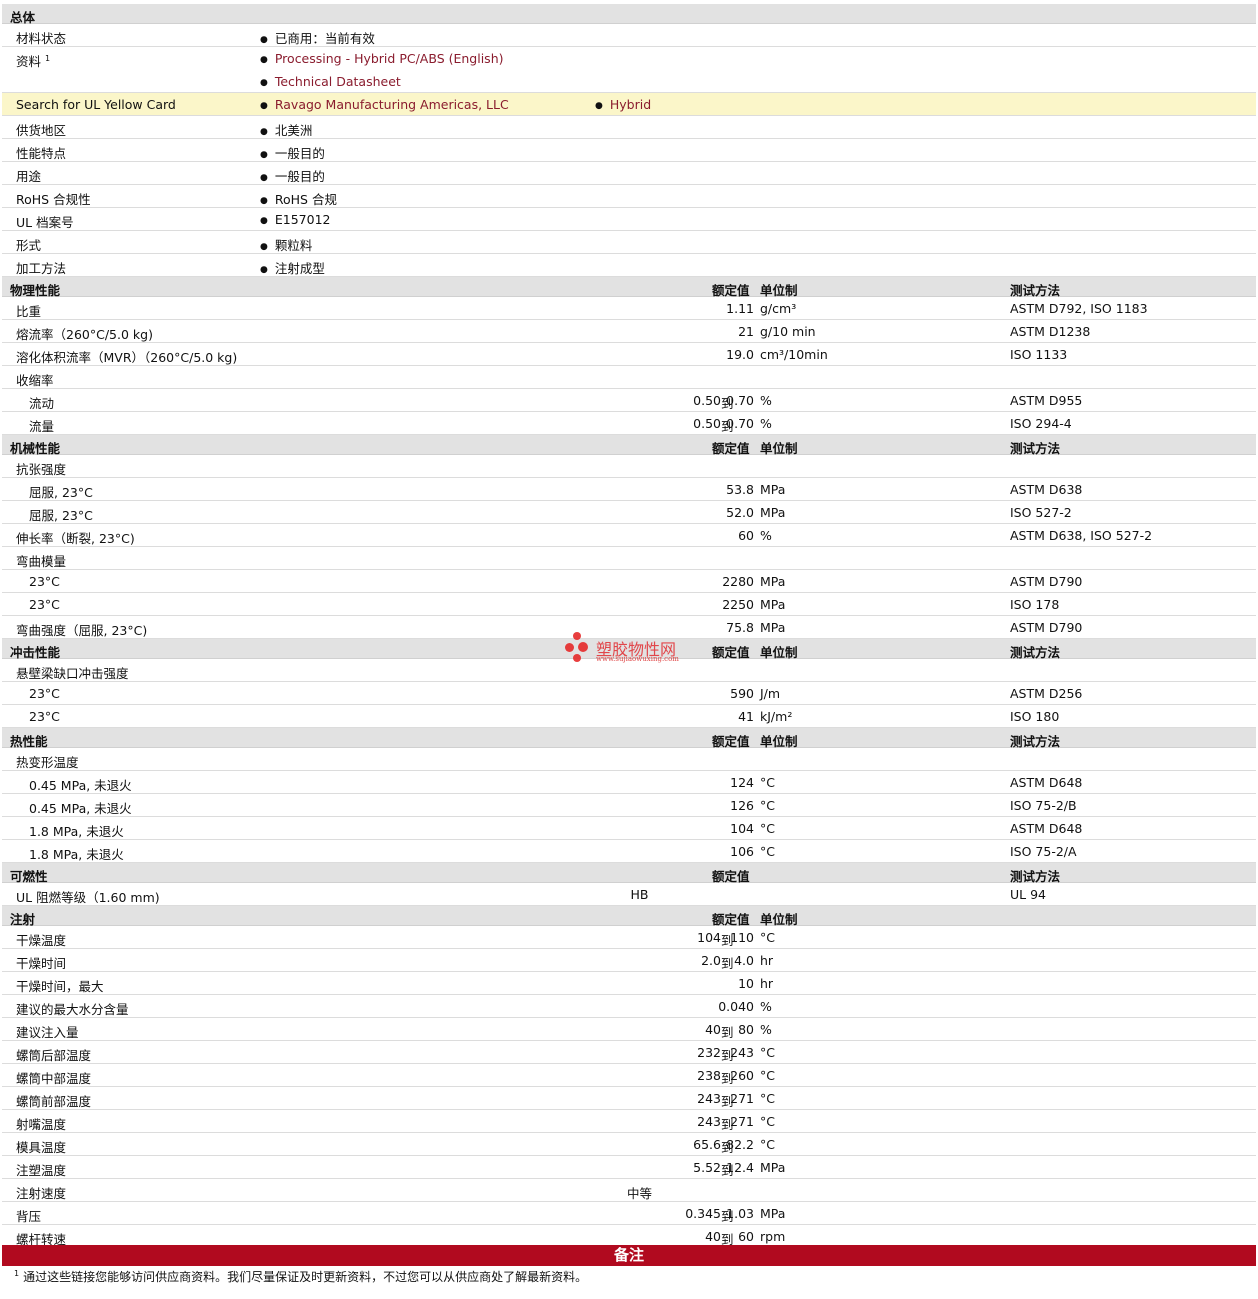 The height and width of the screenshot is (1299, 1258). I want to click on test-method: ISO 178, so click(1035, 604).